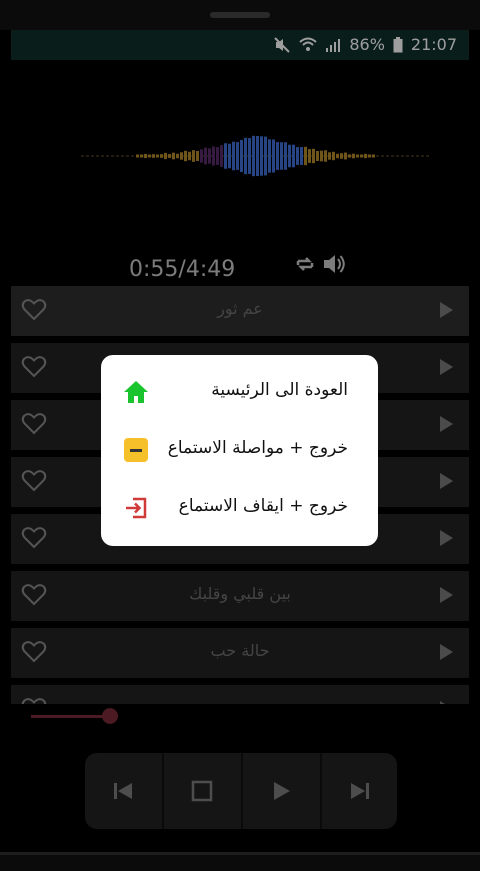 The image size is (480, 871). I want to click on exit-continue-option: خروج + مواصلة الاستماع, so click(239, 450).